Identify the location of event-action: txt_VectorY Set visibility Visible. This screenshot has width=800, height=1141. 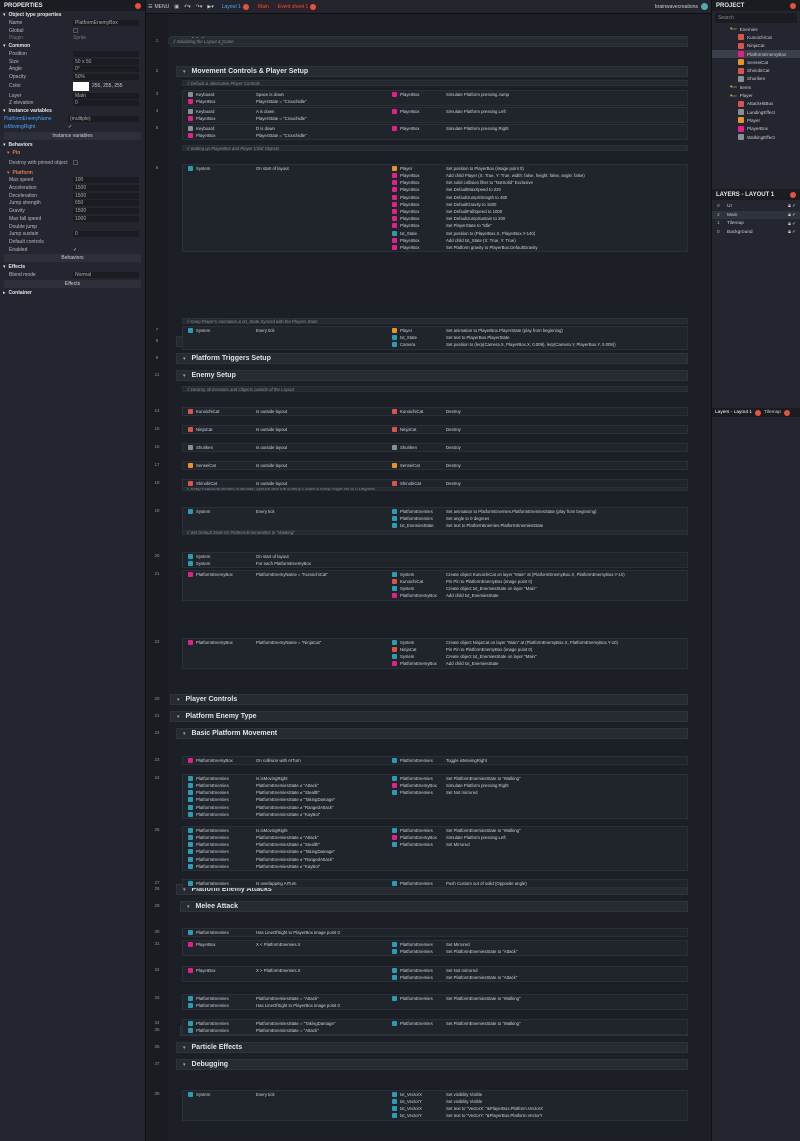
(539, 1101).